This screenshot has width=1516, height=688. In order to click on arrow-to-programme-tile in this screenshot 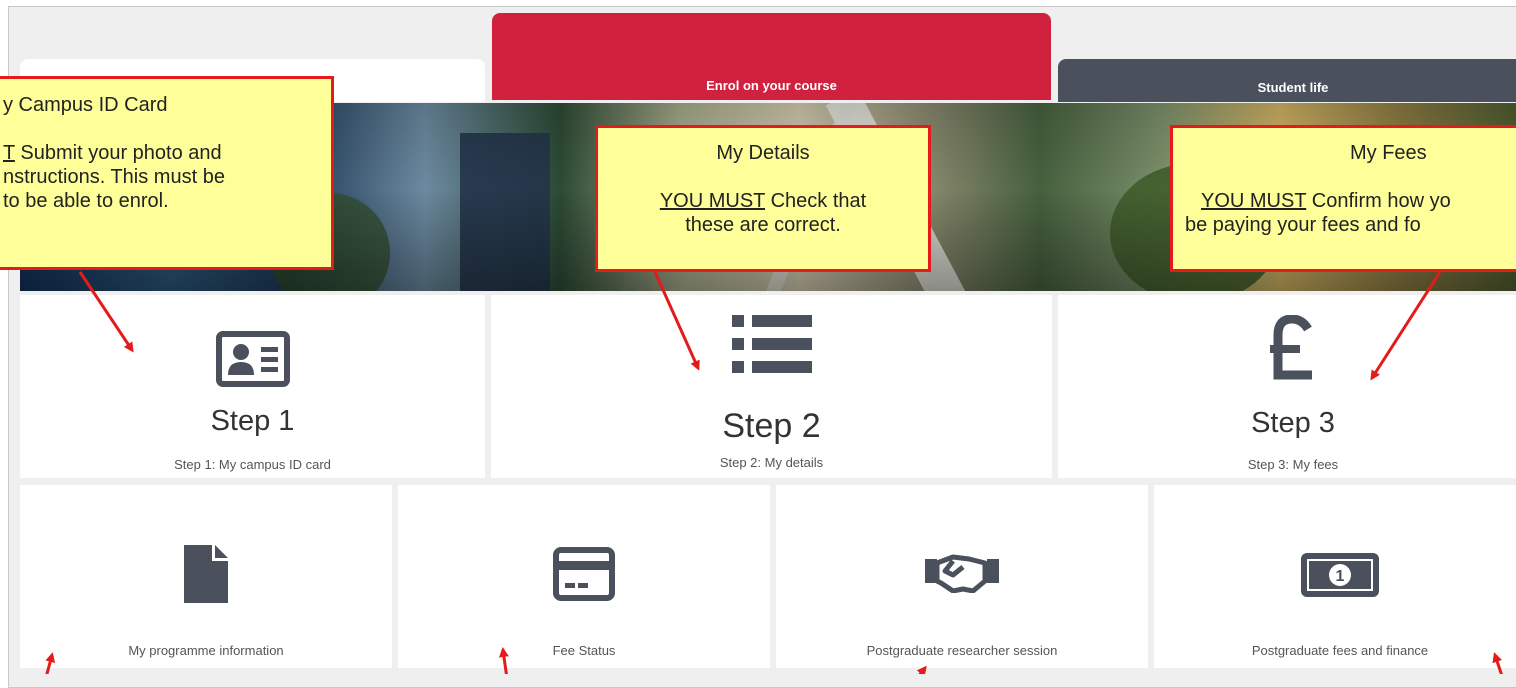, I will do `click(50, 663)`.